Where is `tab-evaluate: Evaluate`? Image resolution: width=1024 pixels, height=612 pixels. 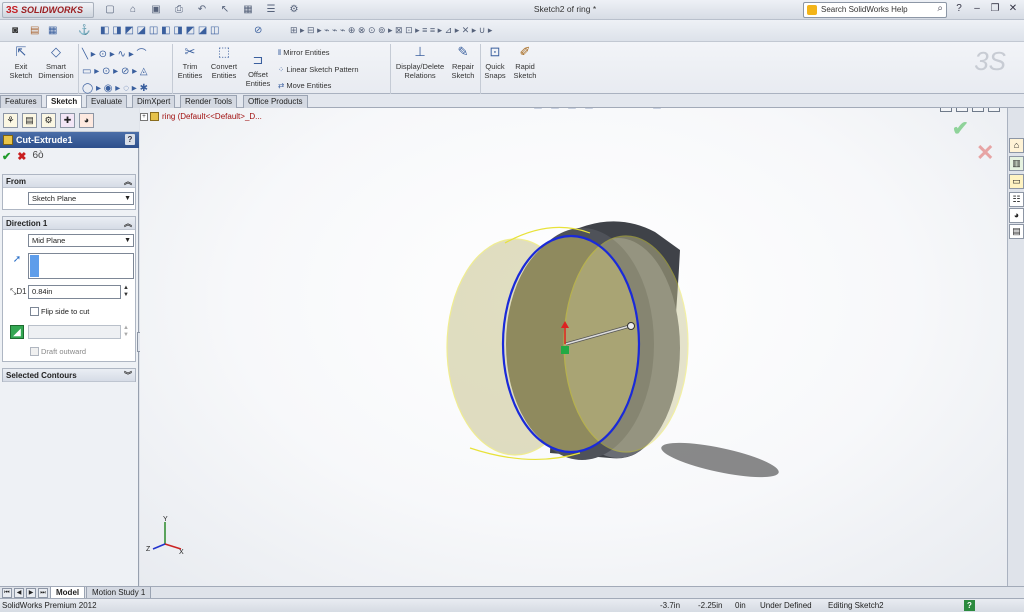
tab-evaluate: Evaluate is located at coordinates (107, 101).